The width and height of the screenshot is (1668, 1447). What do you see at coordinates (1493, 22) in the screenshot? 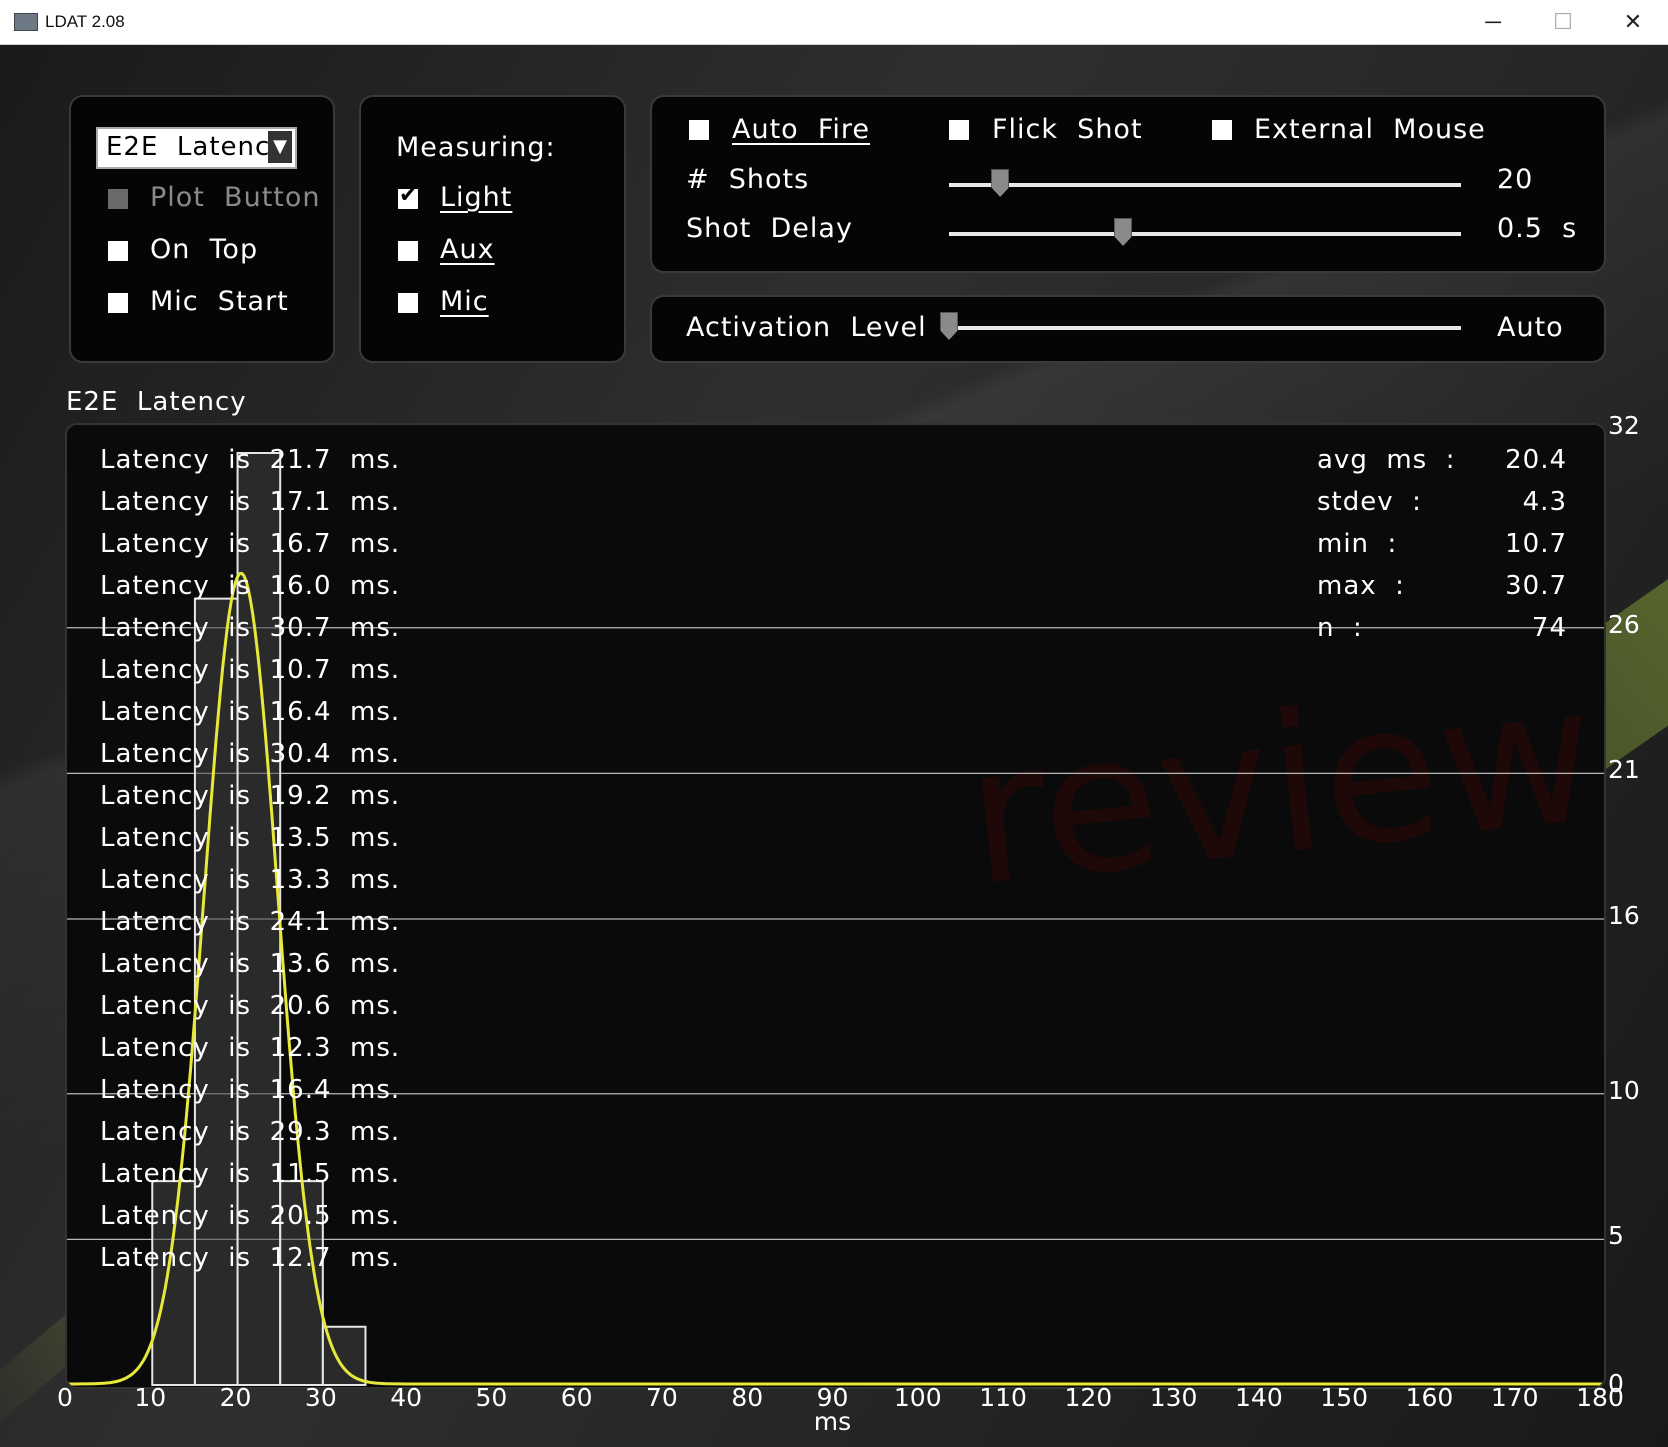
I see `minimize-button: ─` at bounding box center [1493, 22].